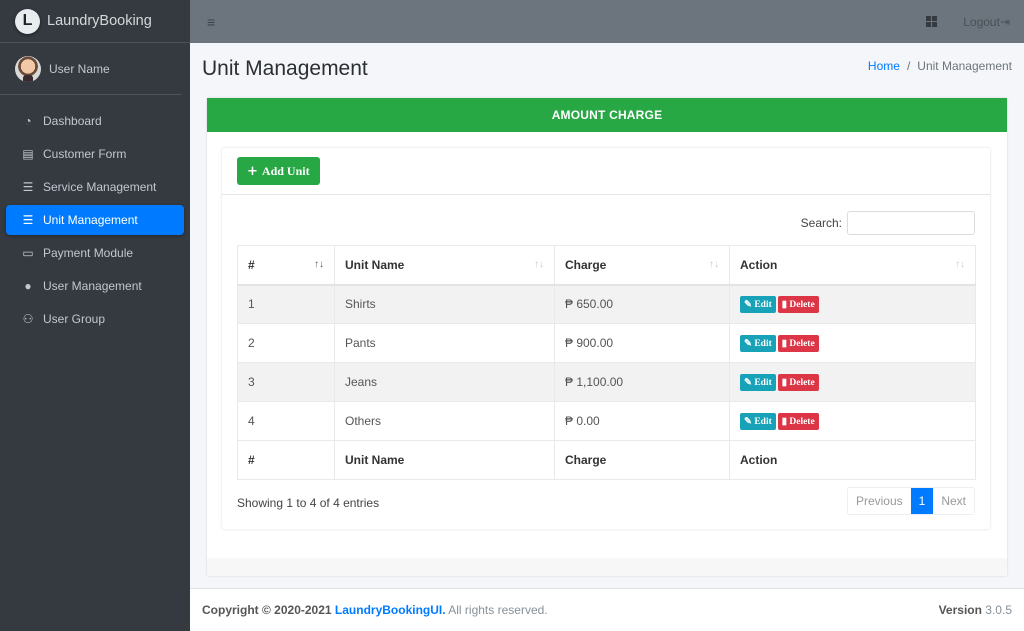  What do you see at coordinates (319, 264) in the screenshot?
I see `sort-asc-icon: ↑↓` at bounding box center [319, 264].